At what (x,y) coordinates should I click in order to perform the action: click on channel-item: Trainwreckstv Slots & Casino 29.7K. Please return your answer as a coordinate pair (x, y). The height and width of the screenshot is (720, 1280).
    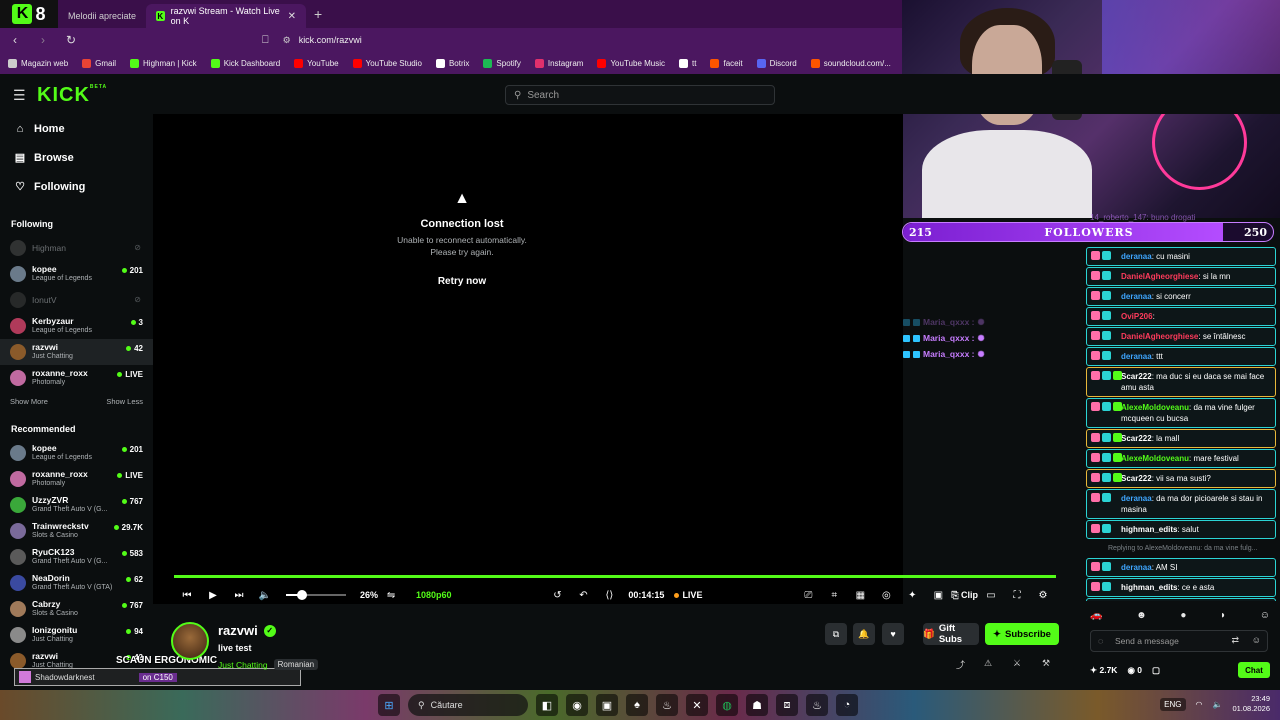
    Looking at the image, I should click on (76, 531).